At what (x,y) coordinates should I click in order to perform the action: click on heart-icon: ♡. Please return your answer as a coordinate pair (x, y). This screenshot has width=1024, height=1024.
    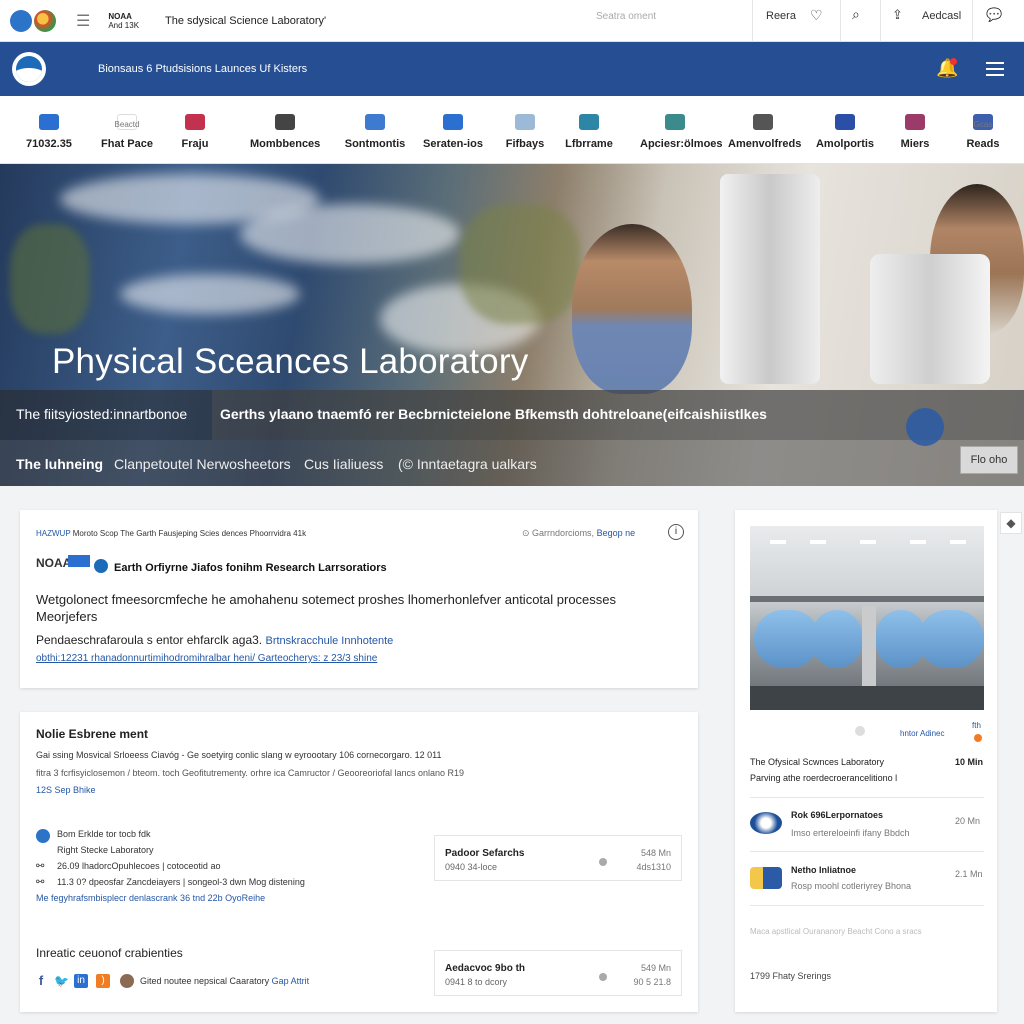
    Looking at the image, I should click on (816, 15).